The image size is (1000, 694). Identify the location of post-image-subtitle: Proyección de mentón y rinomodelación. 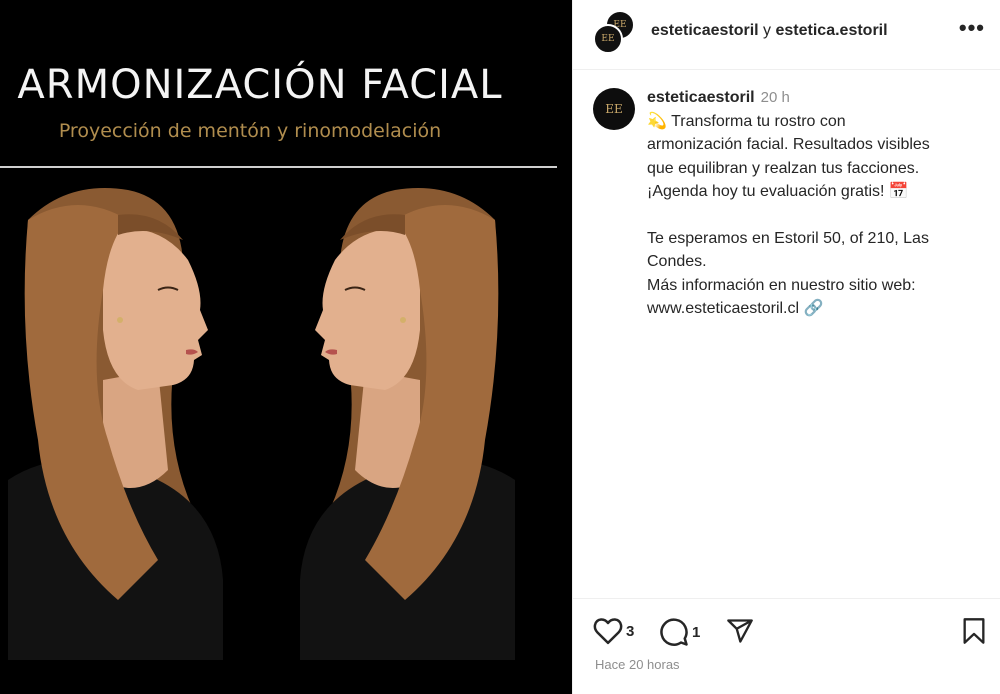
(250, 131).